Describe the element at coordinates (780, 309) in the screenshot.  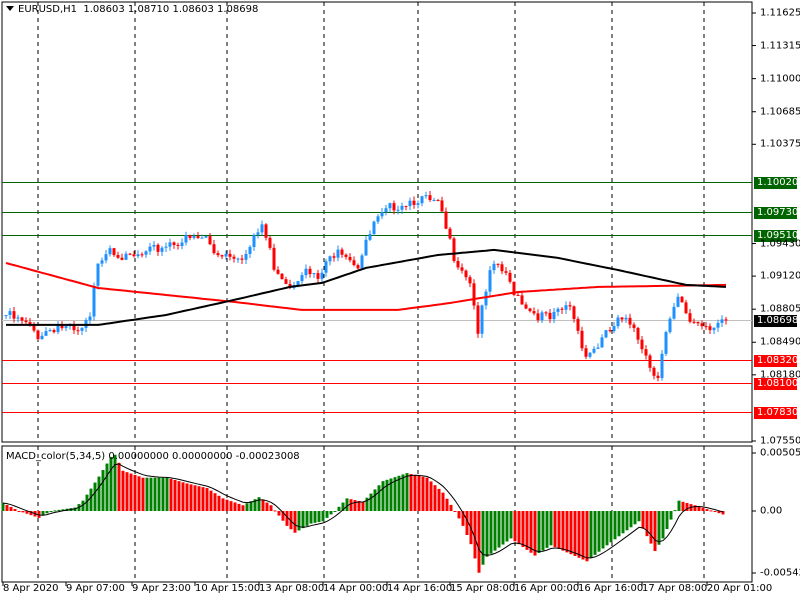
I see `price-axis-label: 1.08805` at that location.